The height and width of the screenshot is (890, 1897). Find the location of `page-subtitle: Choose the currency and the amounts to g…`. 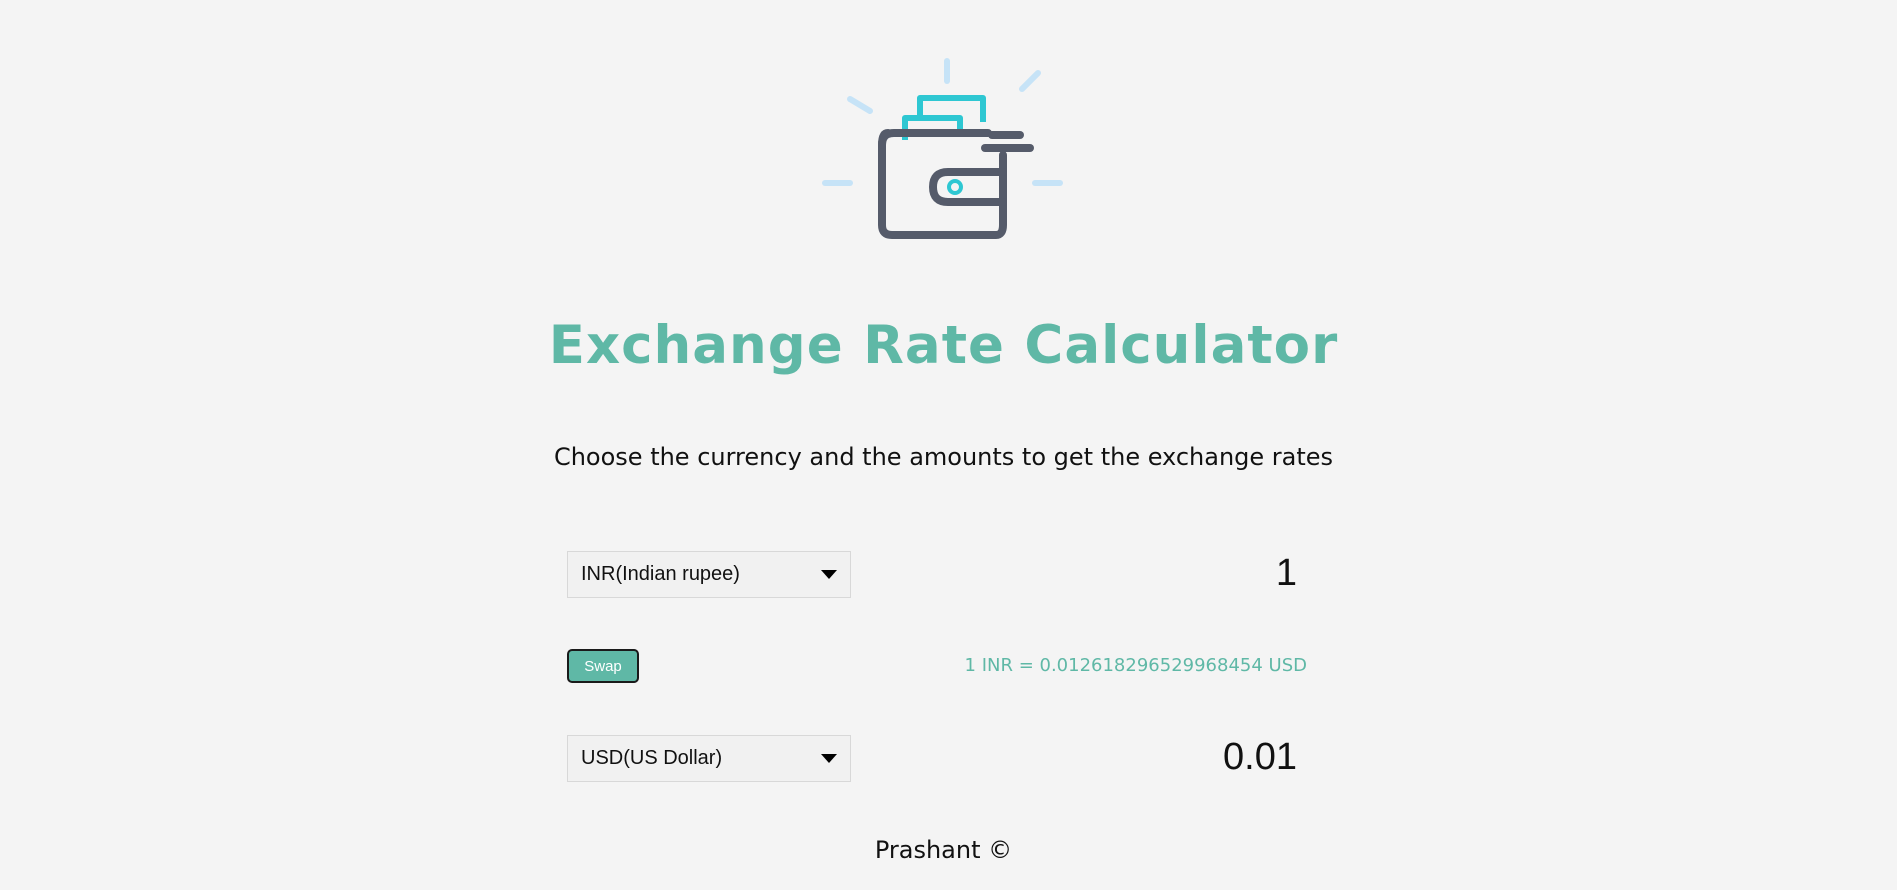

page-subtitle: Choose the currency and the amounts to g… is located at coordinates (943, 457).